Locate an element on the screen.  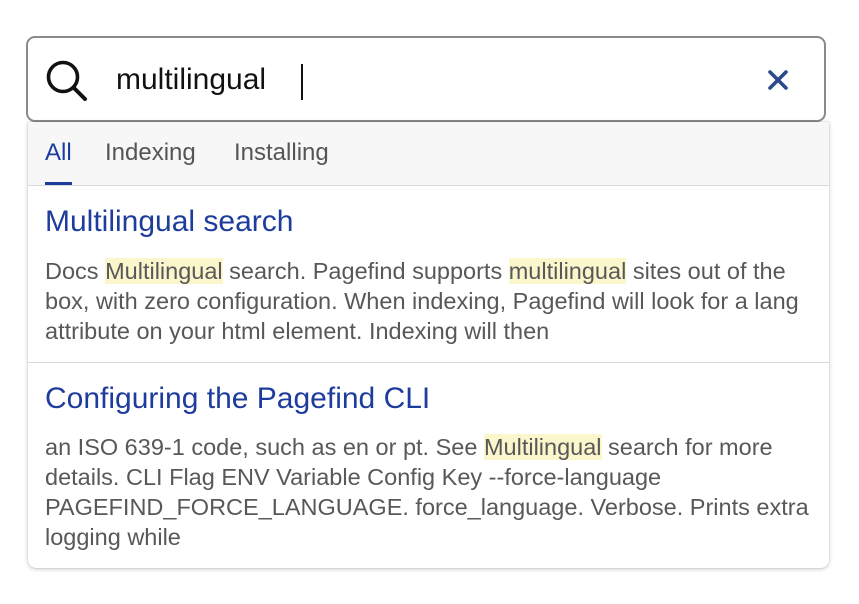
active-tab-indicator is located at coordinates (58, 183).